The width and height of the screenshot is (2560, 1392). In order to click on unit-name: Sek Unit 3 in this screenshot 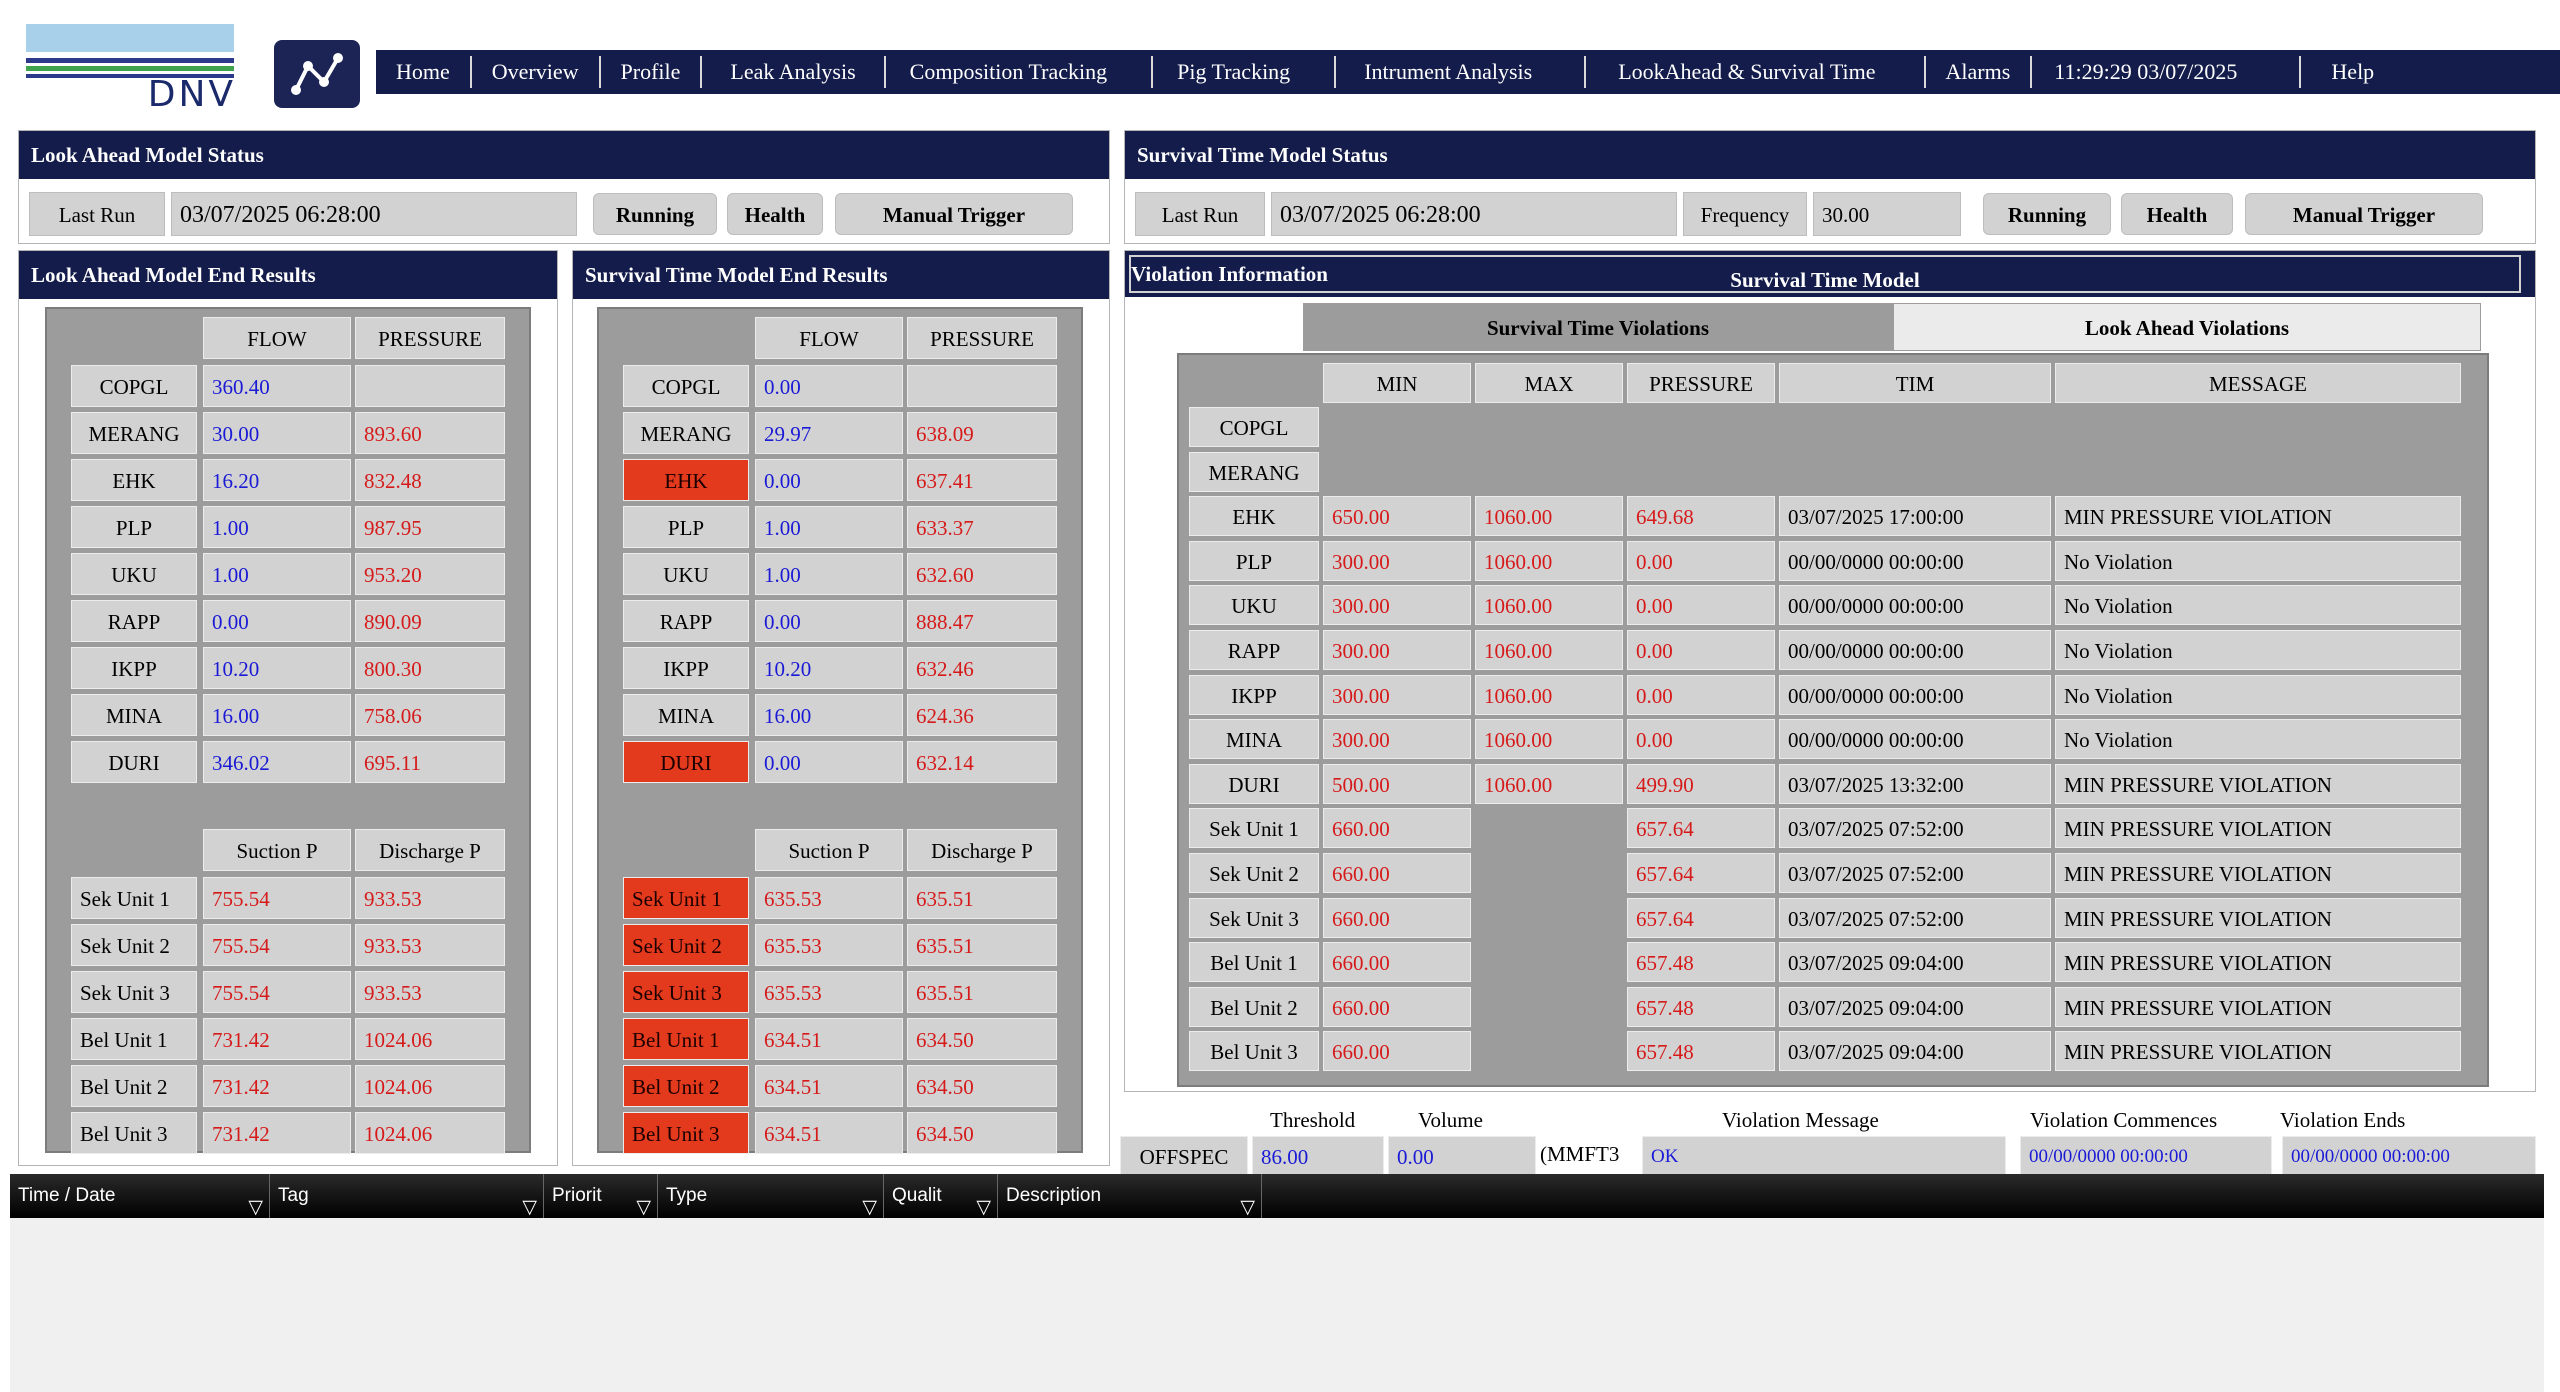, I will do `click(686, 992)`.